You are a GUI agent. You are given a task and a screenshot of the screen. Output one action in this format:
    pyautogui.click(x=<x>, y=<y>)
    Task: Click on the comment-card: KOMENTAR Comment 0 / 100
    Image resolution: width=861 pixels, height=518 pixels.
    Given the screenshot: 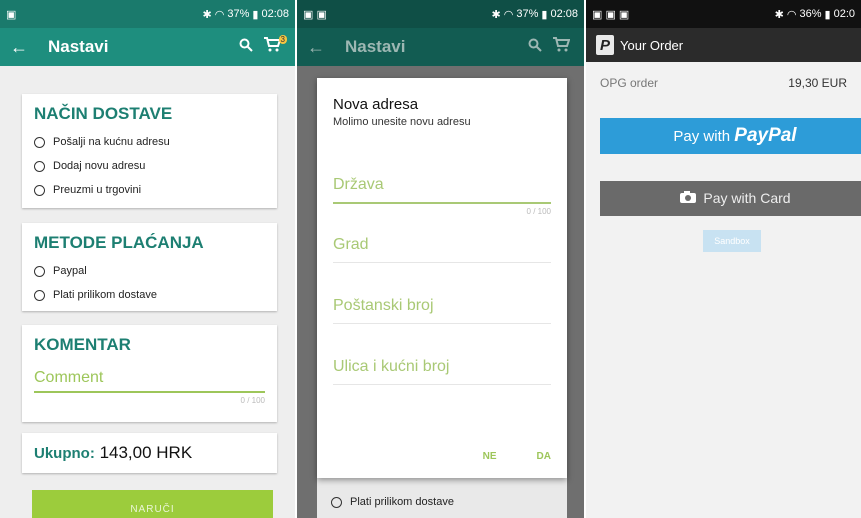 What is the action you would take?
    pyautogui.click(x=149, y=373)
    